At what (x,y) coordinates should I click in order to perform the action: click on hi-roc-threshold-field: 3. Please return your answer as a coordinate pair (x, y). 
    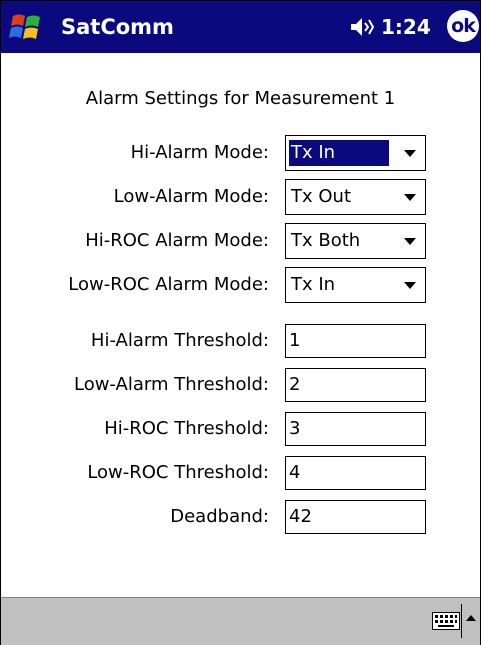
    Looking at the image, I should click on (355, 429).